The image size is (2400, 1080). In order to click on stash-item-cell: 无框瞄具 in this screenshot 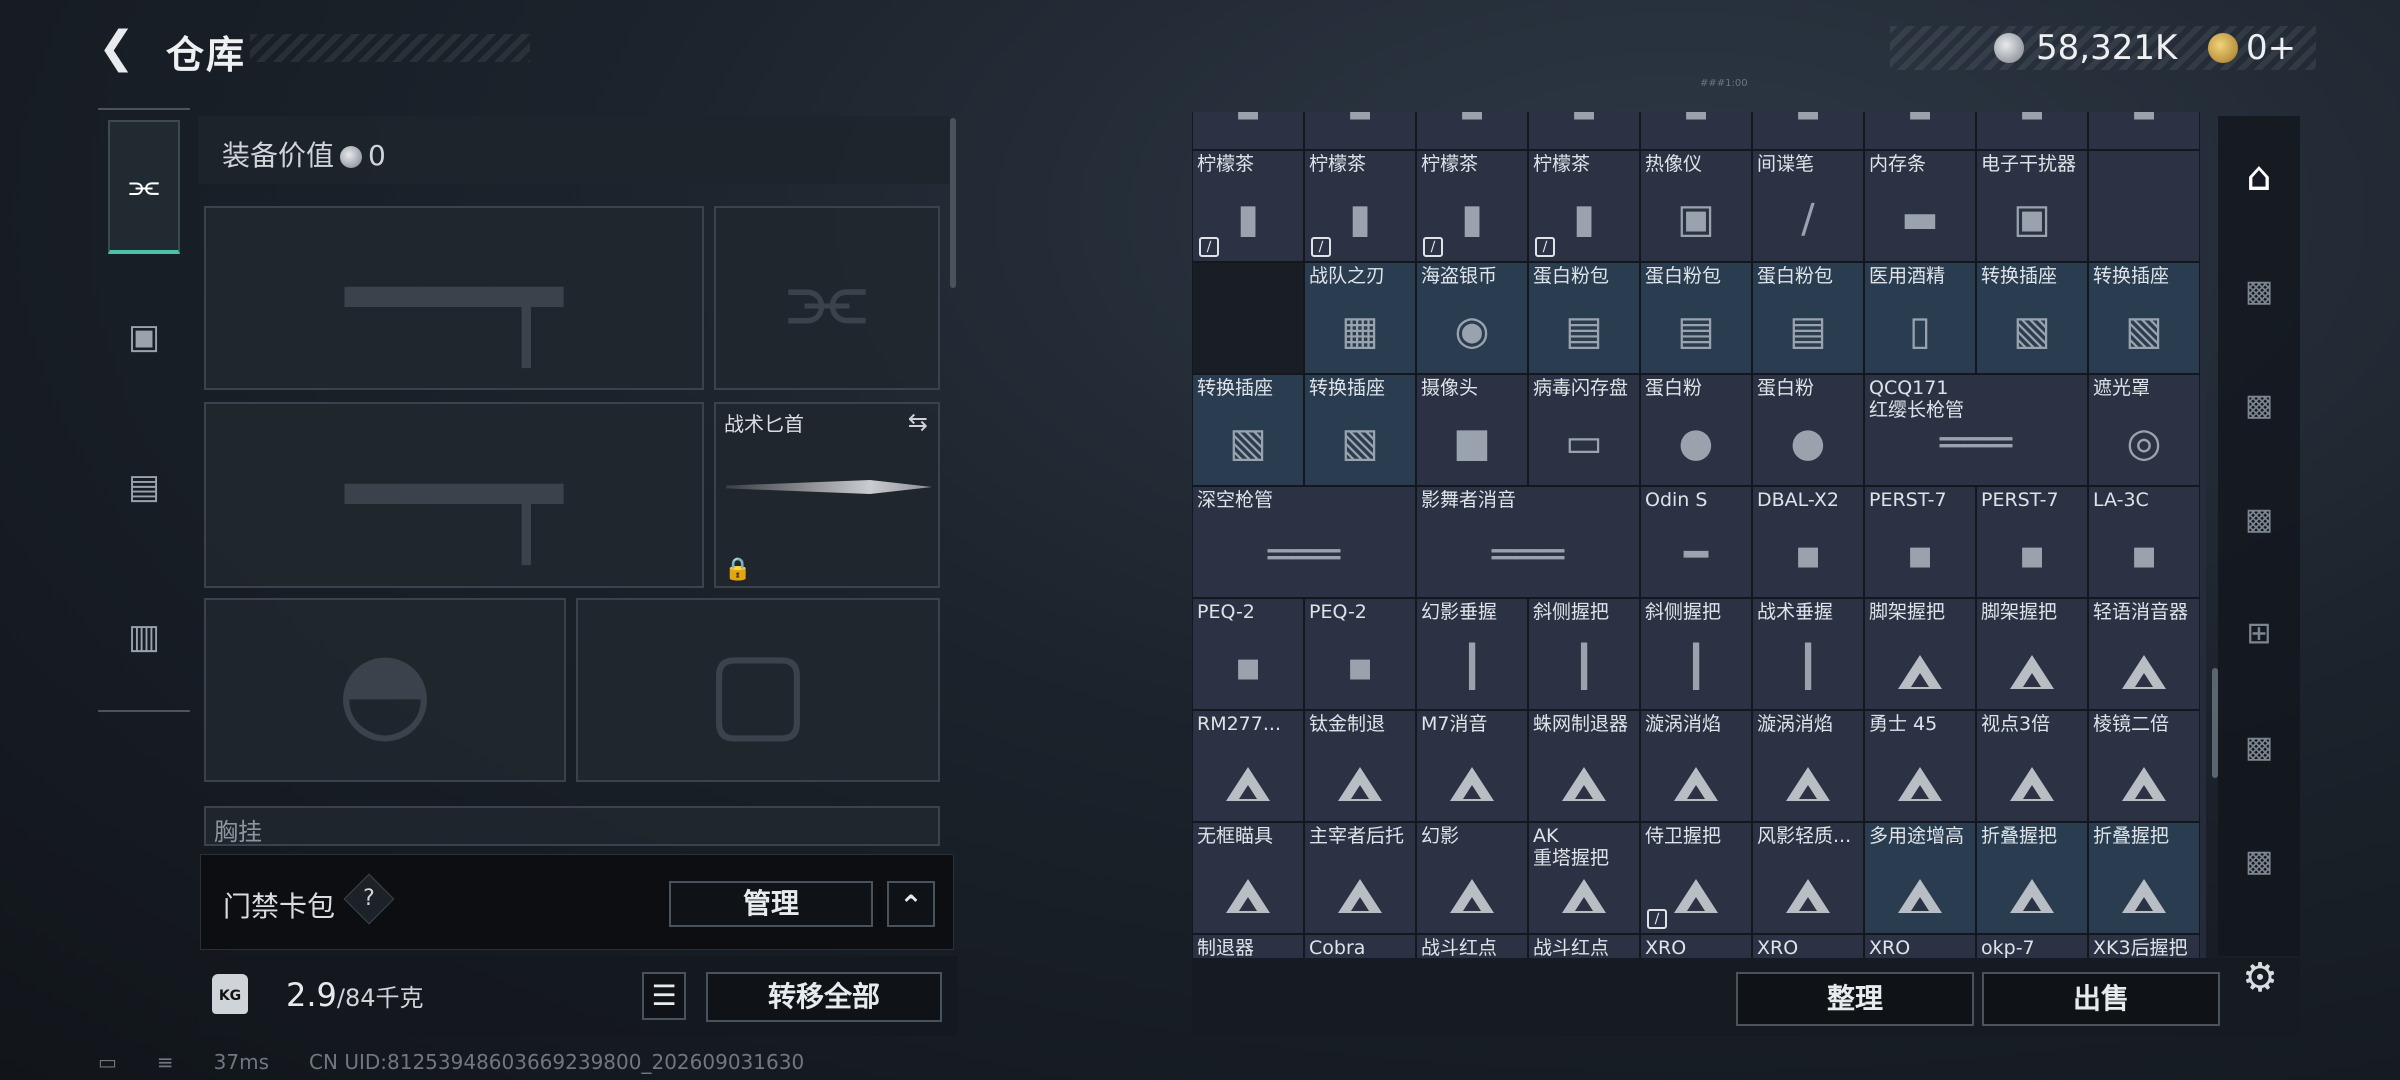, I will do `click(1248, 878)`.